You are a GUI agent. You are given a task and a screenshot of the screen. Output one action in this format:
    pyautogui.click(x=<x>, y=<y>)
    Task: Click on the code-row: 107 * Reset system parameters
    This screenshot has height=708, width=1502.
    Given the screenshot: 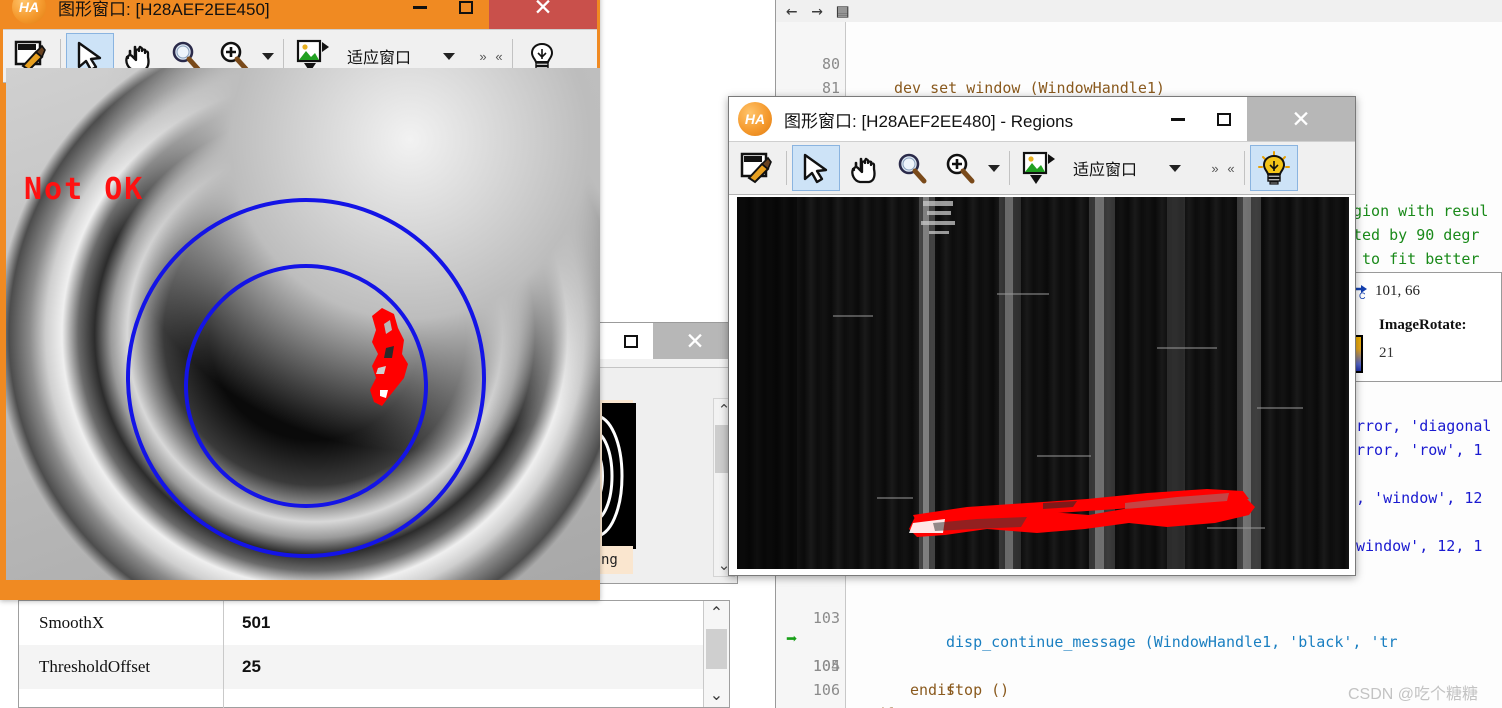 What is the action you would take?
    pyautogui.click(x=808, y=693)
    